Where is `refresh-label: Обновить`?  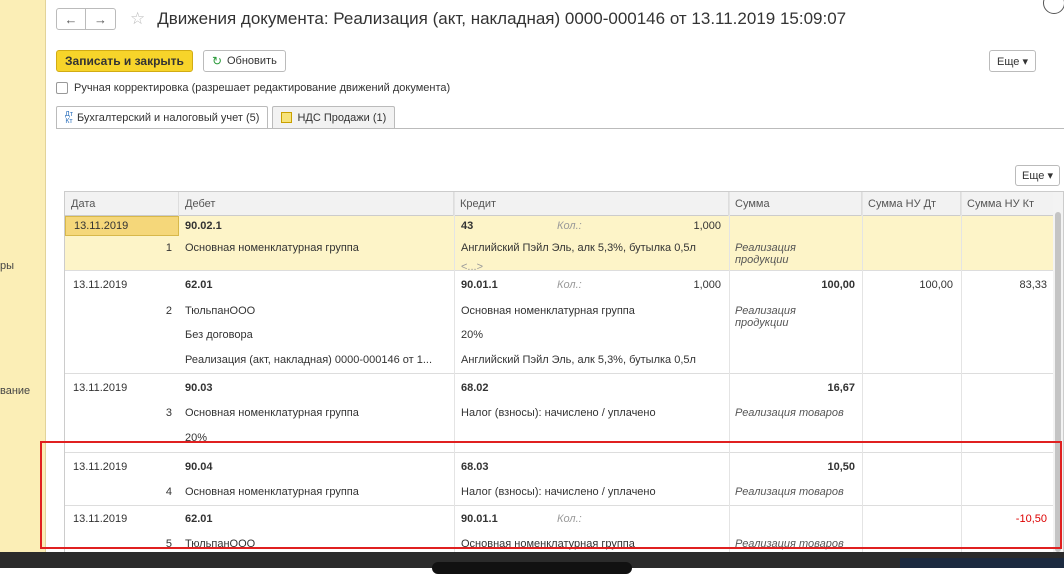 refresh-label: Обновить is located at coordinates (252, 61).